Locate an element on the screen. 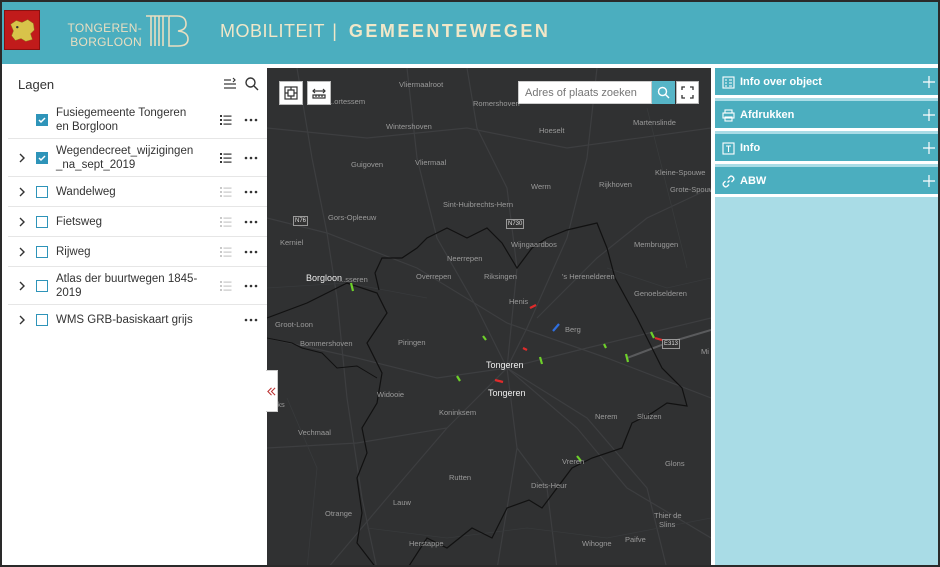 This screenshot has width=940, height=567. map-label: Membruggen is located at coordinates (656, 244).